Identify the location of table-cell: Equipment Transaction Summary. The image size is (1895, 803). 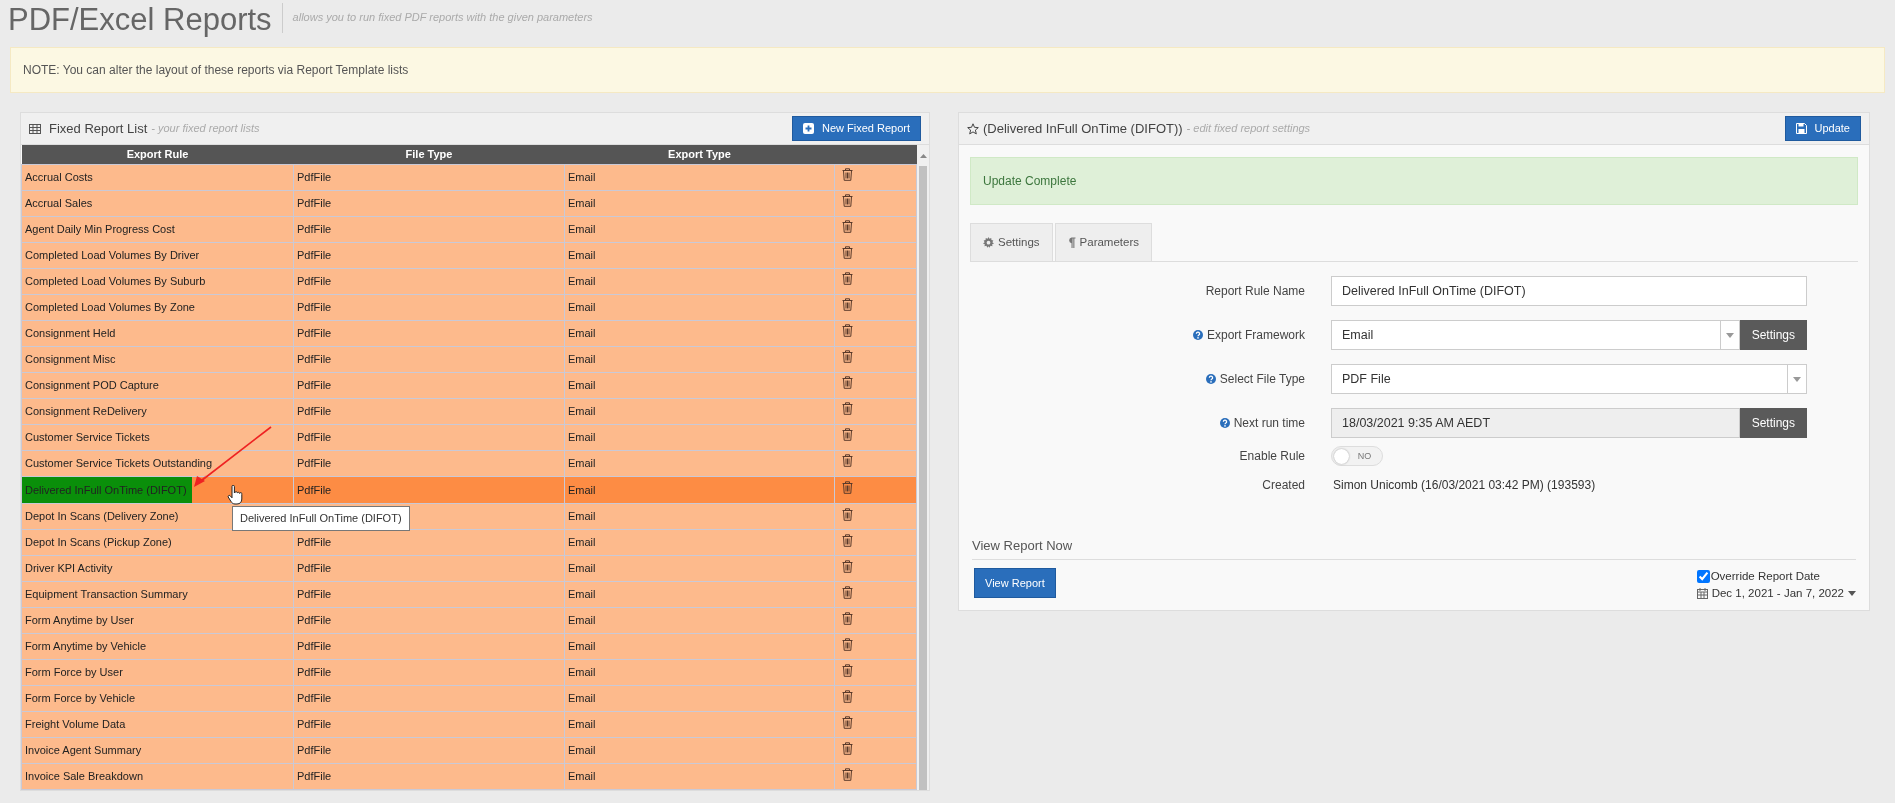
(157, 594).